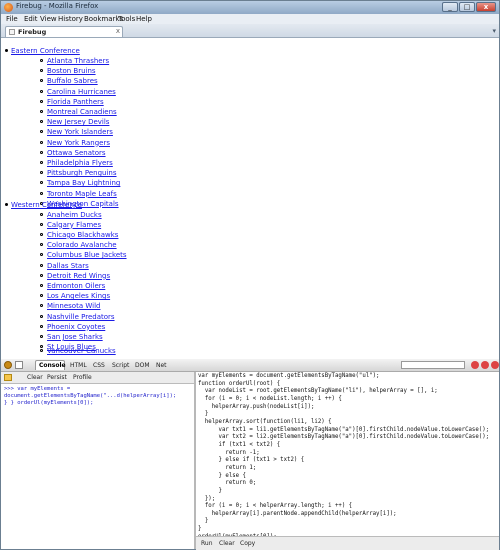 This screenshot has height=550, width=500. What do you see at coordinates (79, 296) in the screenshot?
I see `team-name: Los Angeles Kings` at bounding box center [79, 296].